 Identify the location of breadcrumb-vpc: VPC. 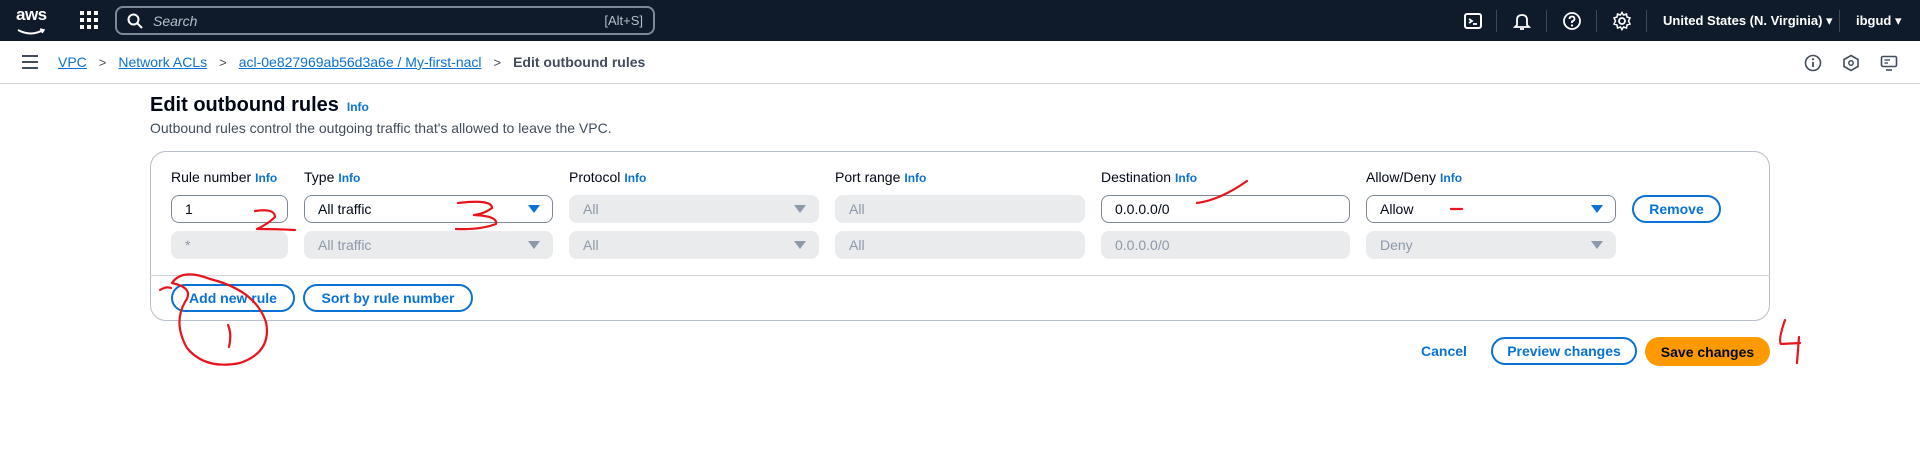
(72, 62).